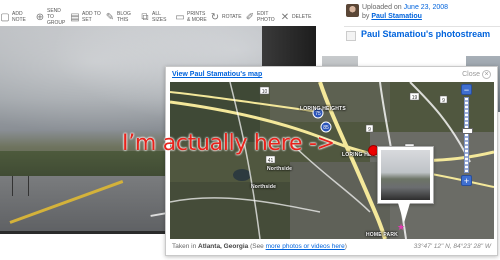 The image size is (500, 260). Describe the element at coordinates (215, 17) in the screenshot. I see `rotate-icon: ↻` at that location.